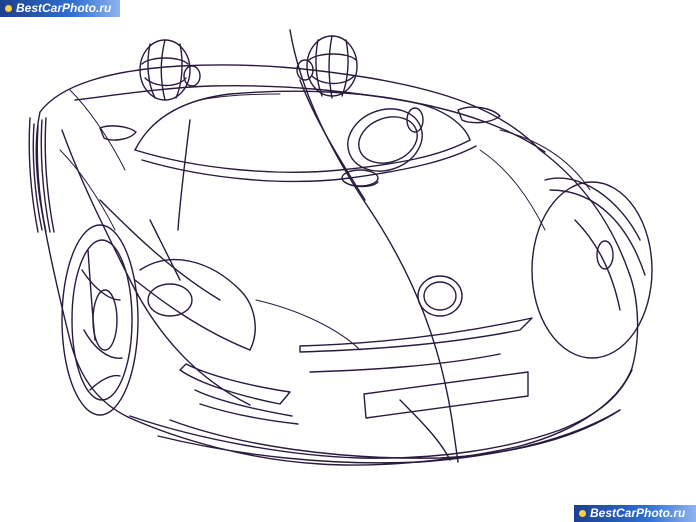 This screenshot has width=696, height=522. What do you see at coordinates (100, 320) in the screenshot?
I see `wheel-left` at bounding box center [100, 320].